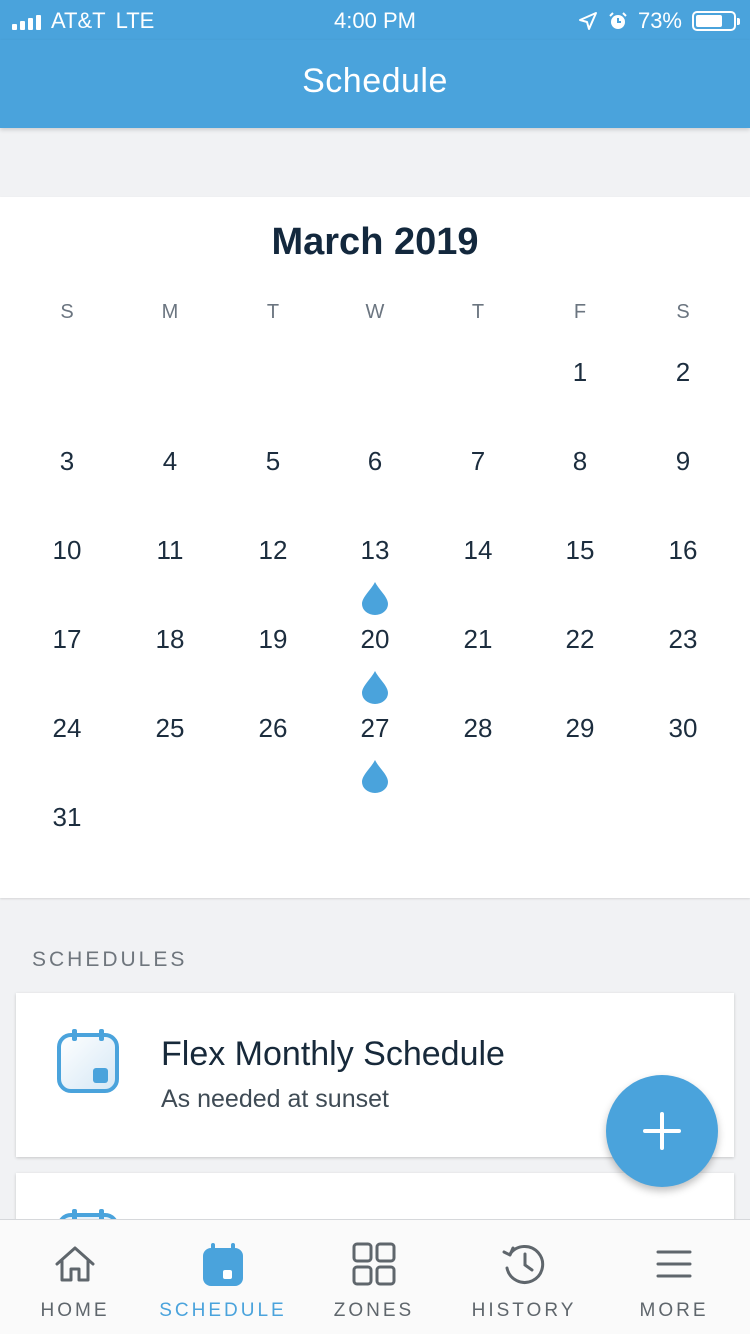  I want to click on weekday-label: M, so click(170, 312).